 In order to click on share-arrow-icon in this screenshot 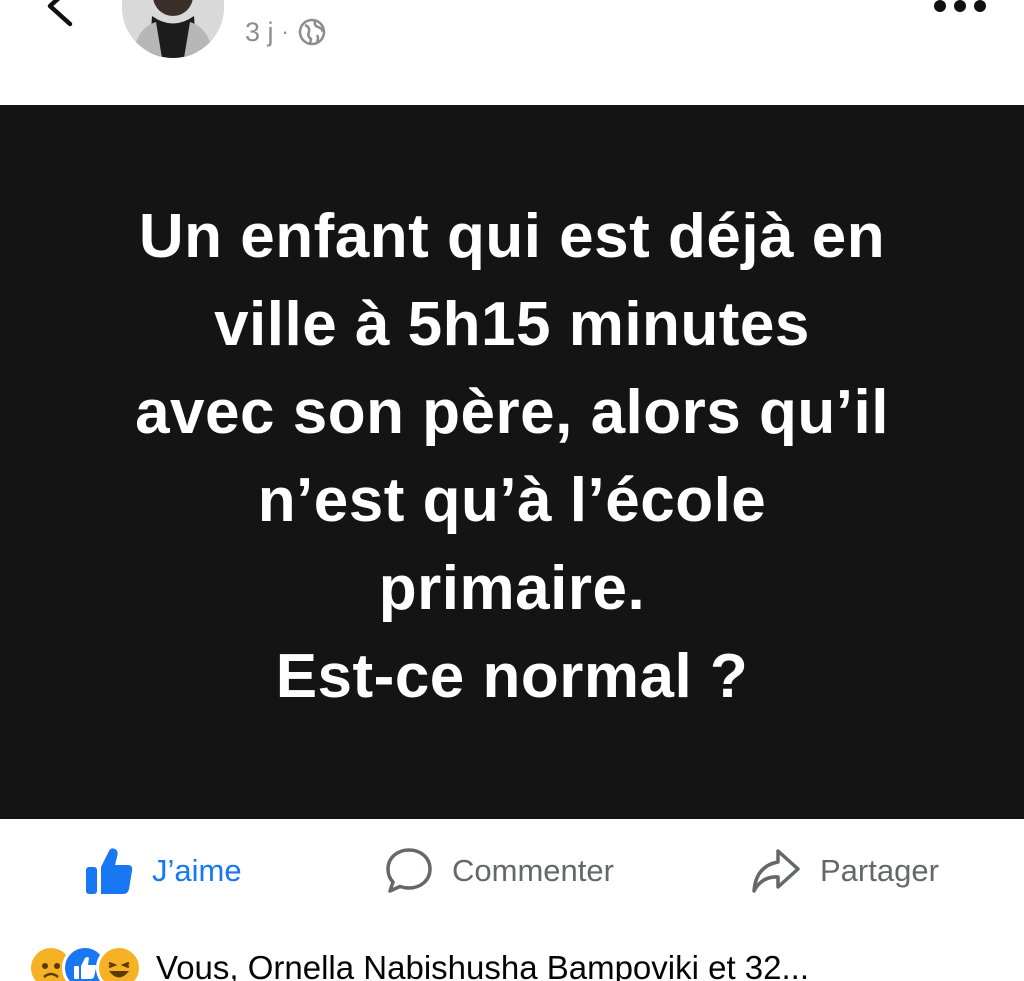, I will do `click(776, 871)`.